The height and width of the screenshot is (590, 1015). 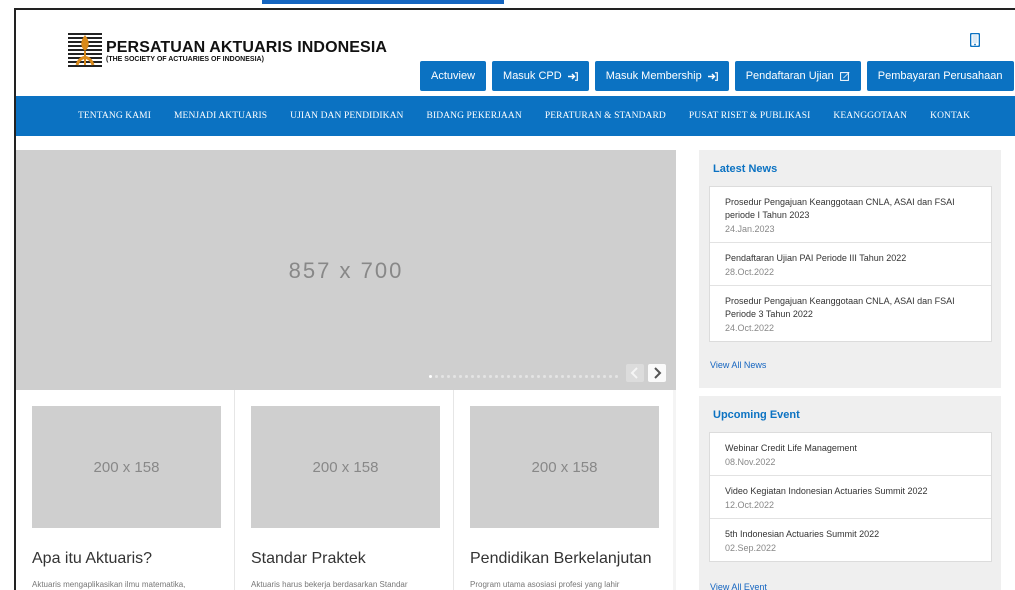 I want to click on latest-news-heading: Latest News, so click(x=745, y=169).